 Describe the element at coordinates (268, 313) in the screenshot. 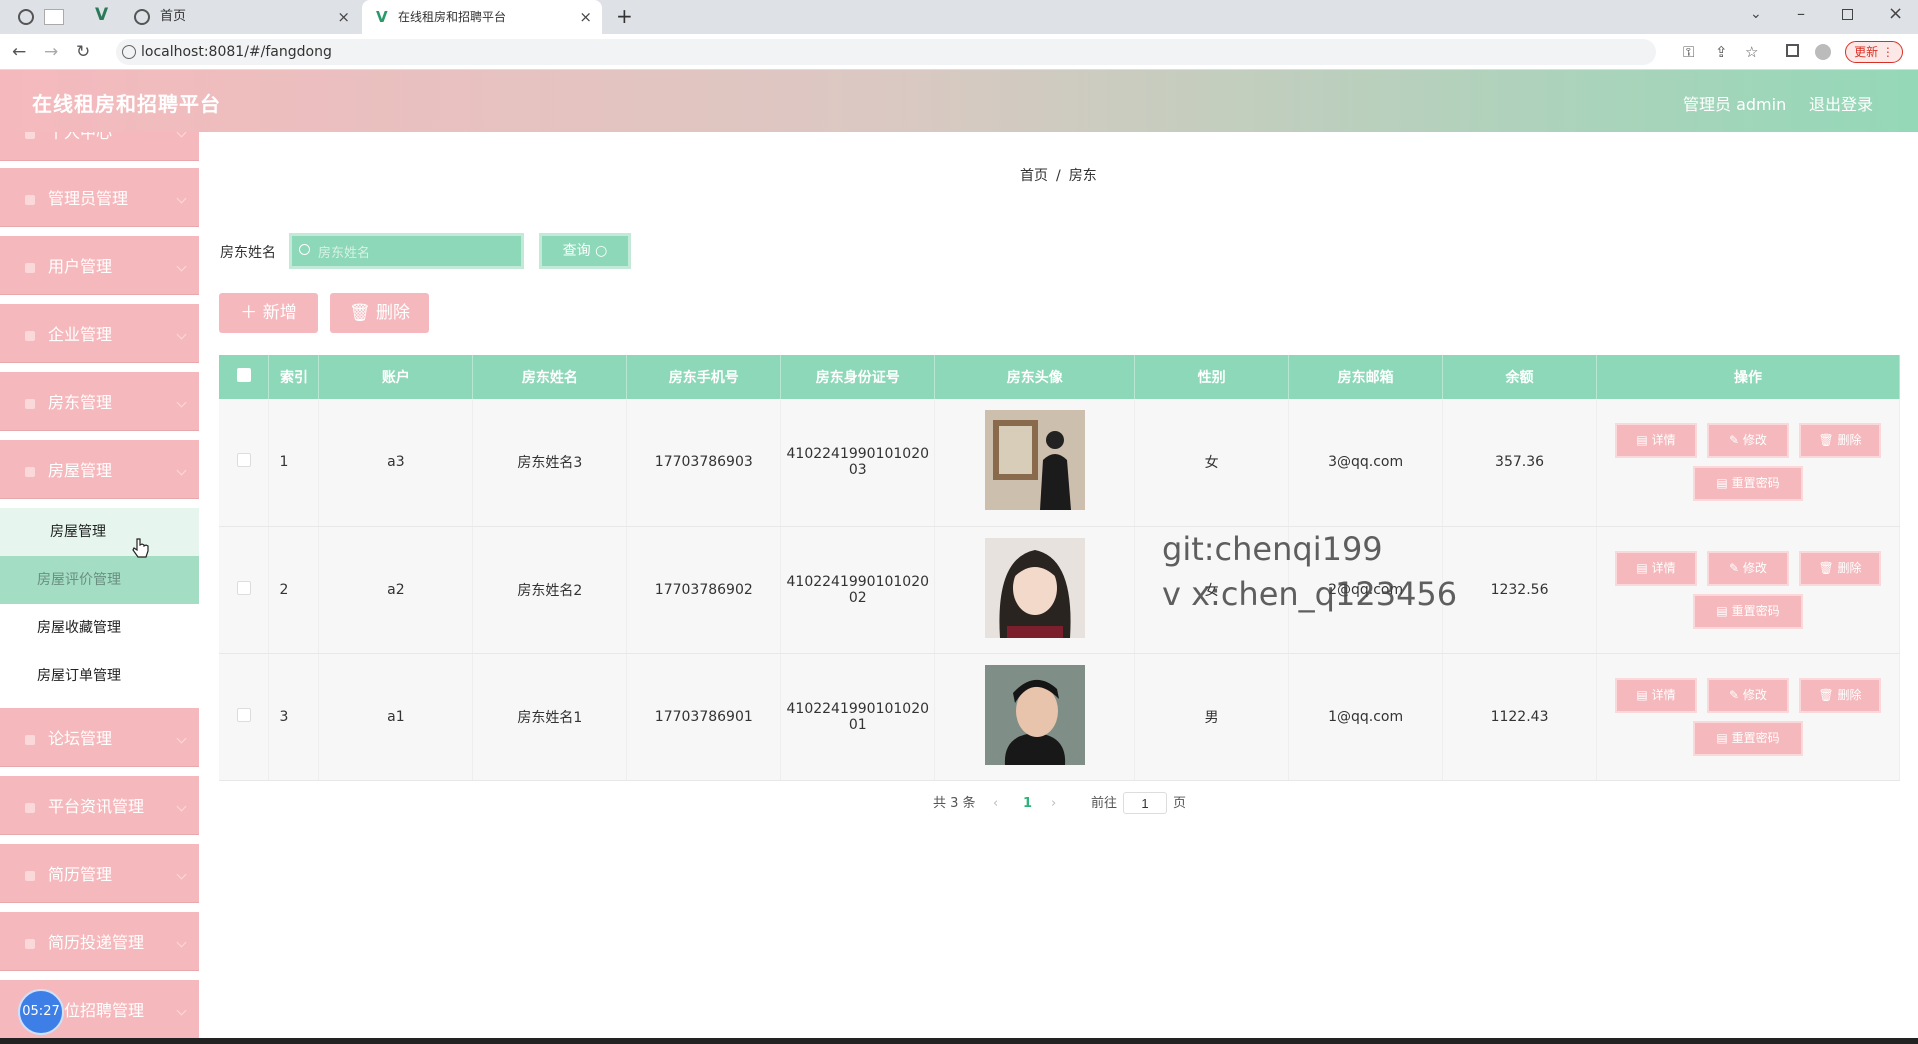

I see `add-button: ＋ 新增` at that location.